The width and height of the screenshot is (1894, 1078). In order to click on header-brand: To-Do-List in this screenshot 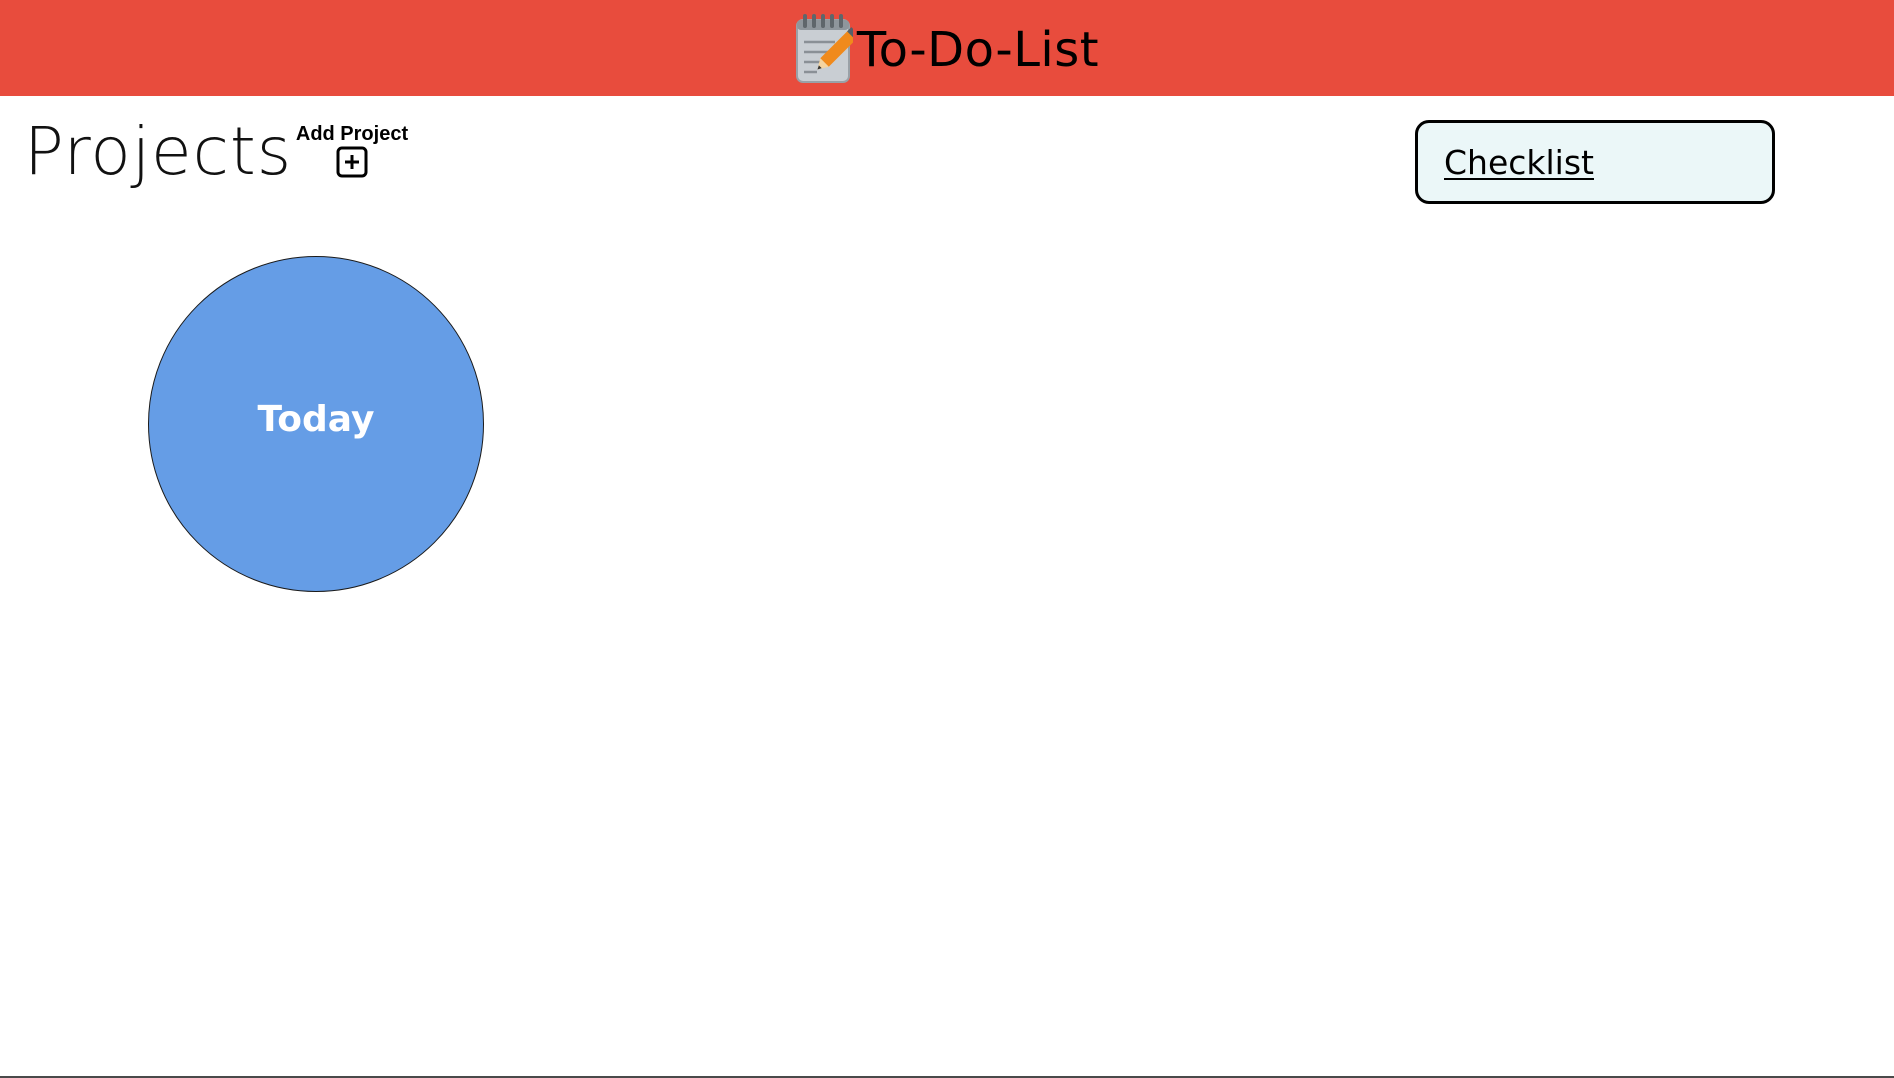, I will do `click(947, 48)`.